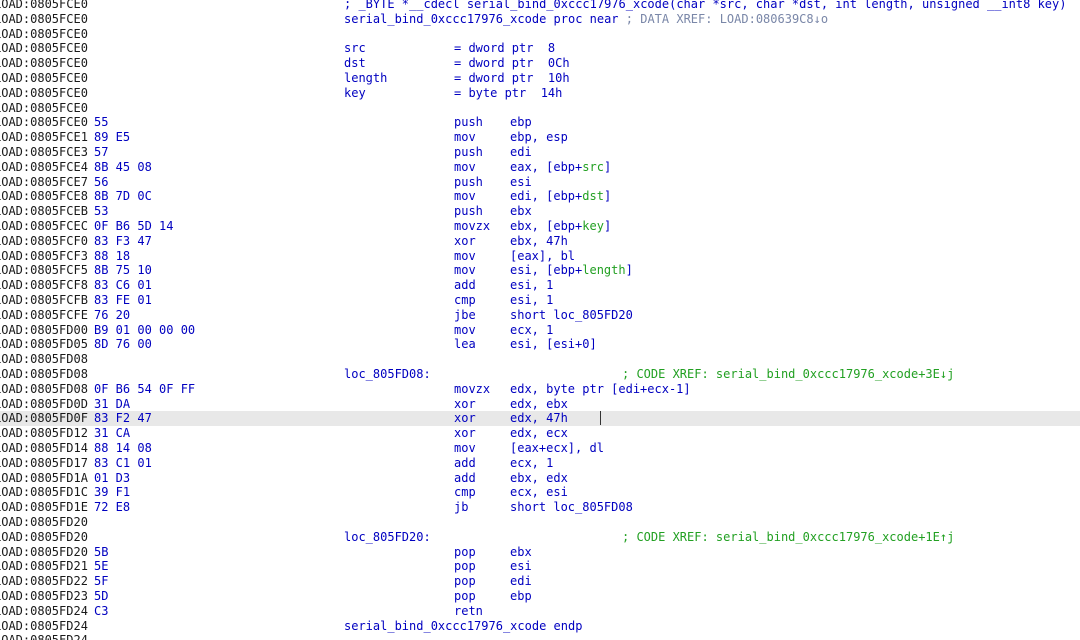 This screenshot has height=640, width=1080. What do you see at coordinates (44, 448) in the screenshot?
I see `line-address: LOAD:0805FD14` at bounding box center [44, 448].